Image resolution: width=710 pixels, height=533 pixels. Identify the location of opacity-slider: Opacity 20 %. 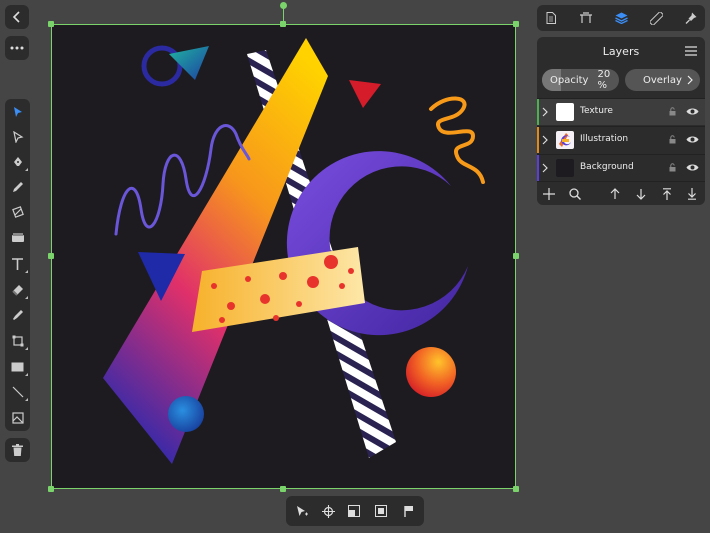
(580, 80).